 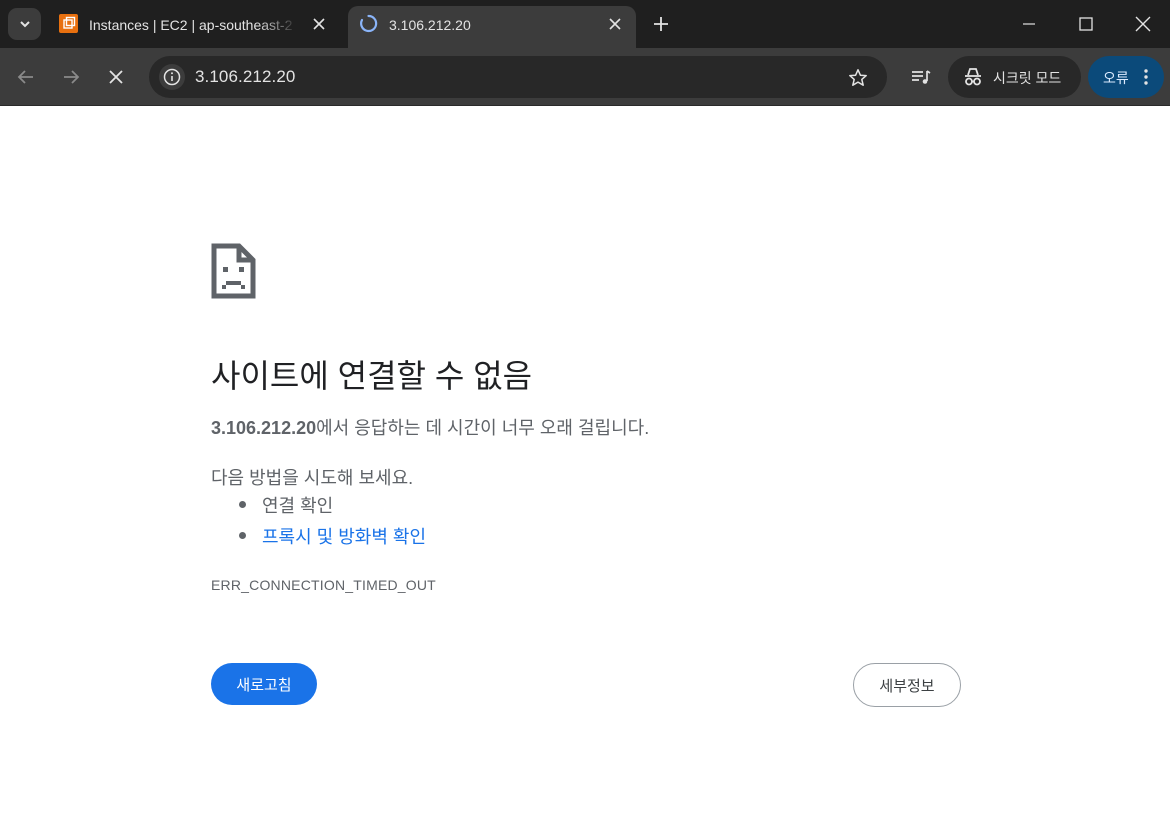 I want to click on maximize-icon, so click(x=1086, y=24).